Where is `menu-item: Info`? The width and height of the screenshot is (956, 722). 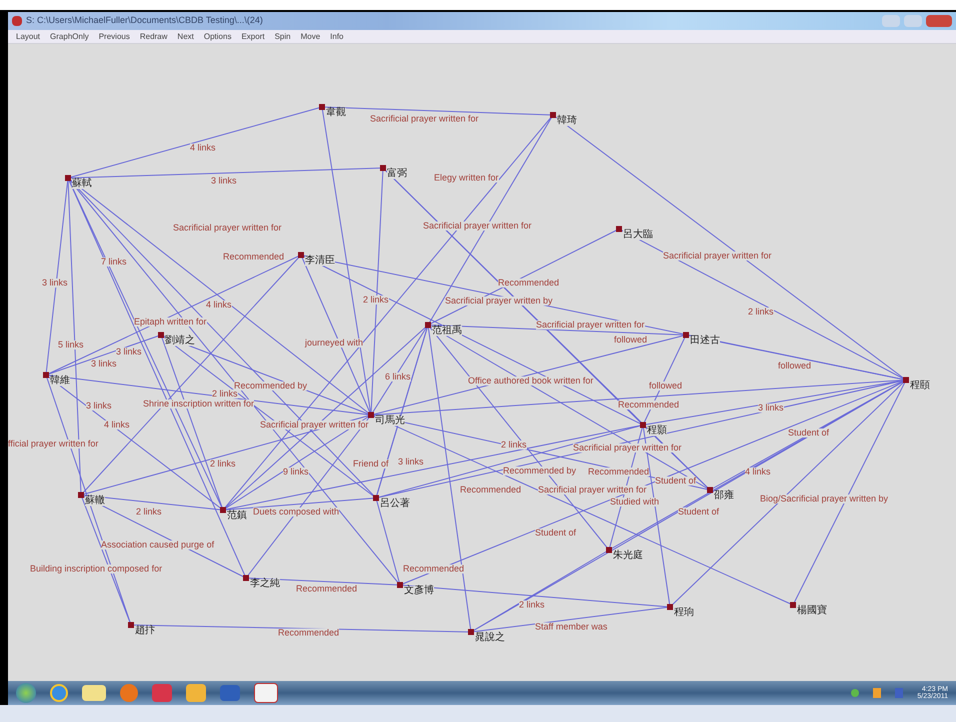 menu-item: Info is located at coordinates (337, 36).